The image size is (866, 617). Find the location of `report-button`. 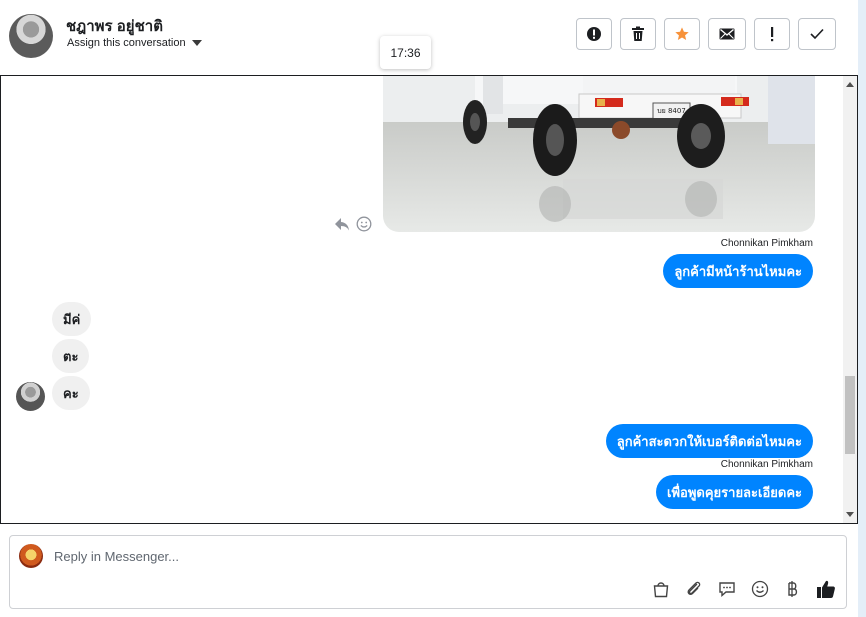

report-button is located at coordinates (594, 34).